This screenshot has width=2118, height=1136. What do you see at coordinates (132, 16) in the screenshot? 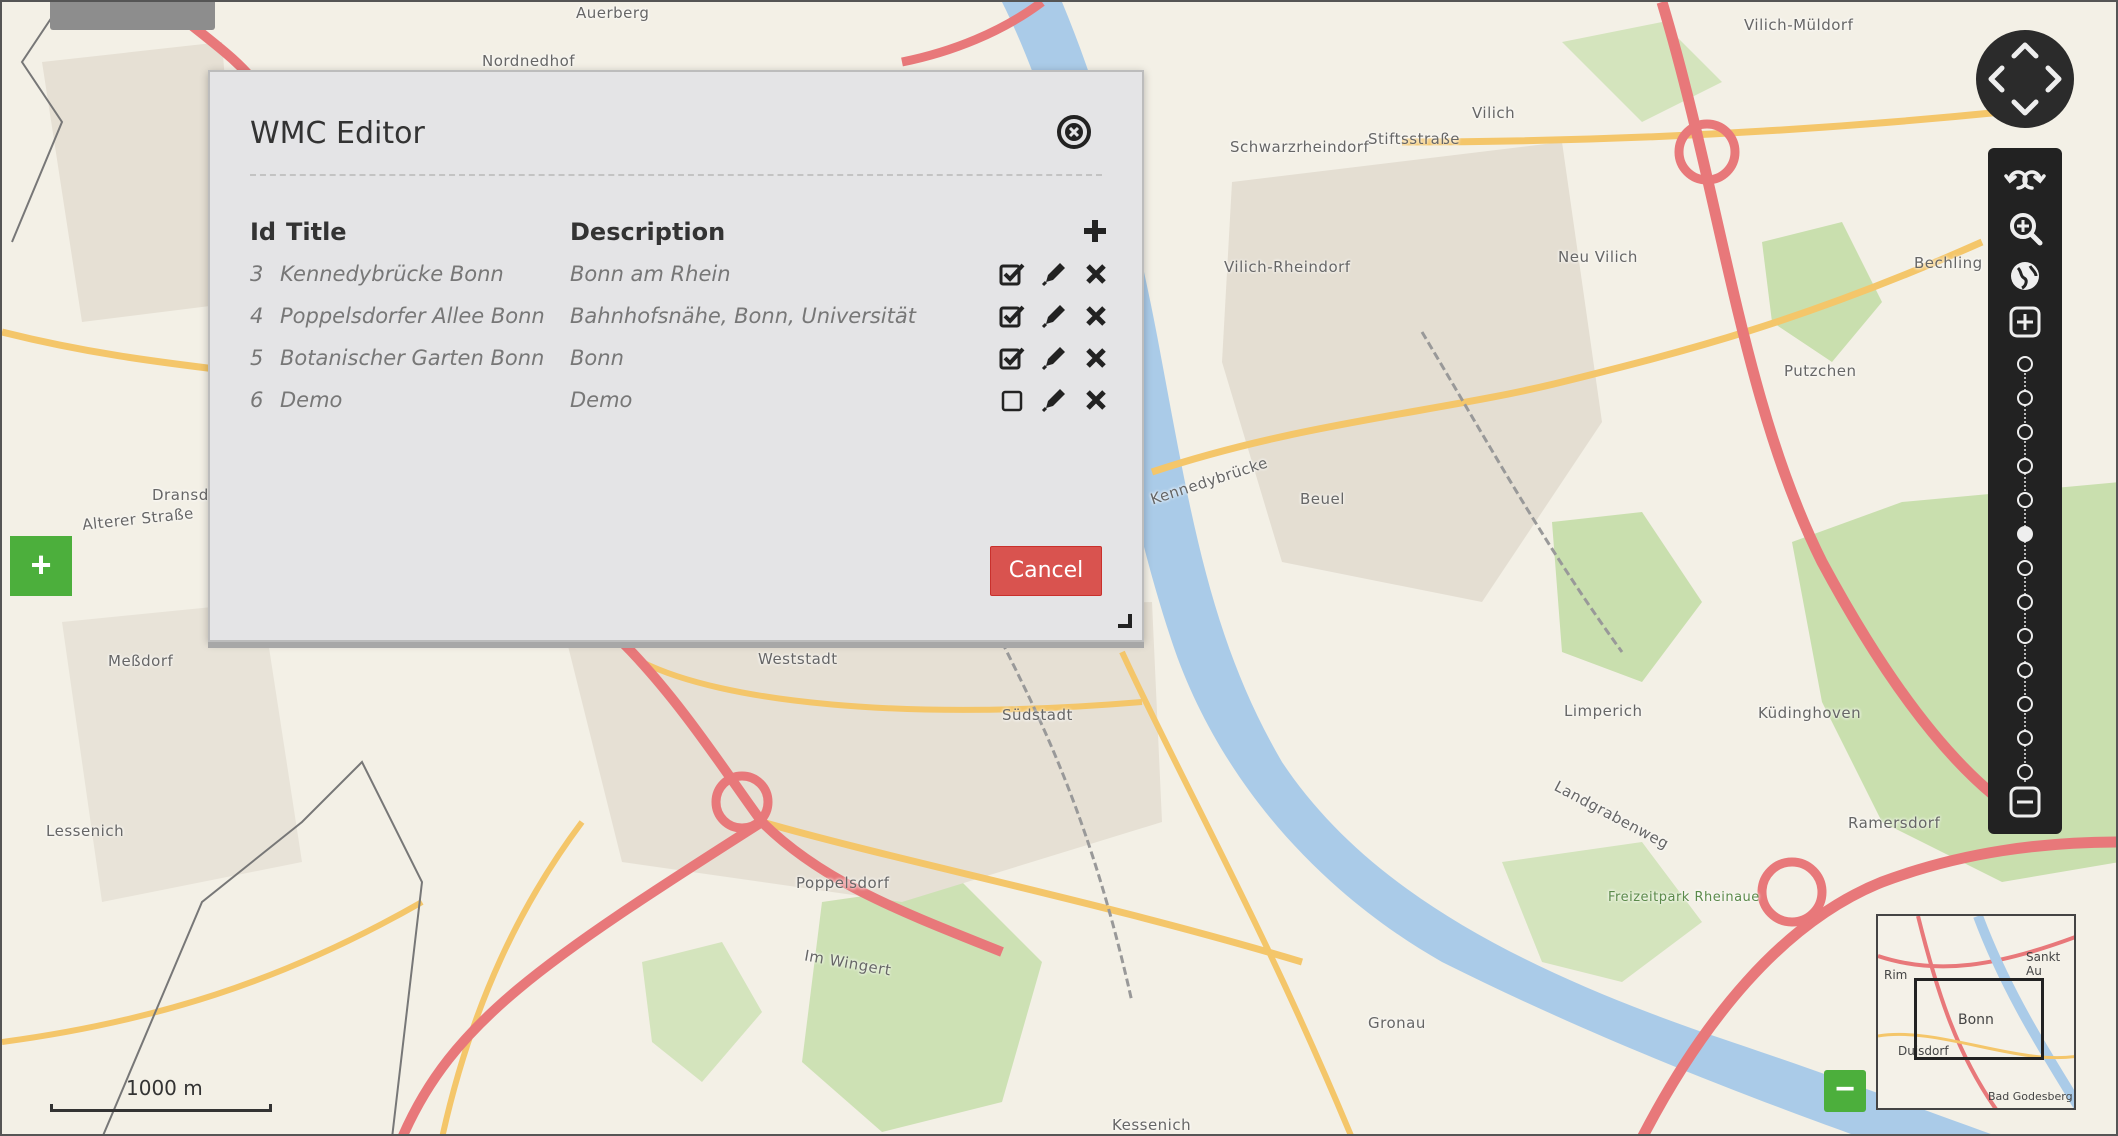
I see `top-tab` at bounding box center [132, 16].